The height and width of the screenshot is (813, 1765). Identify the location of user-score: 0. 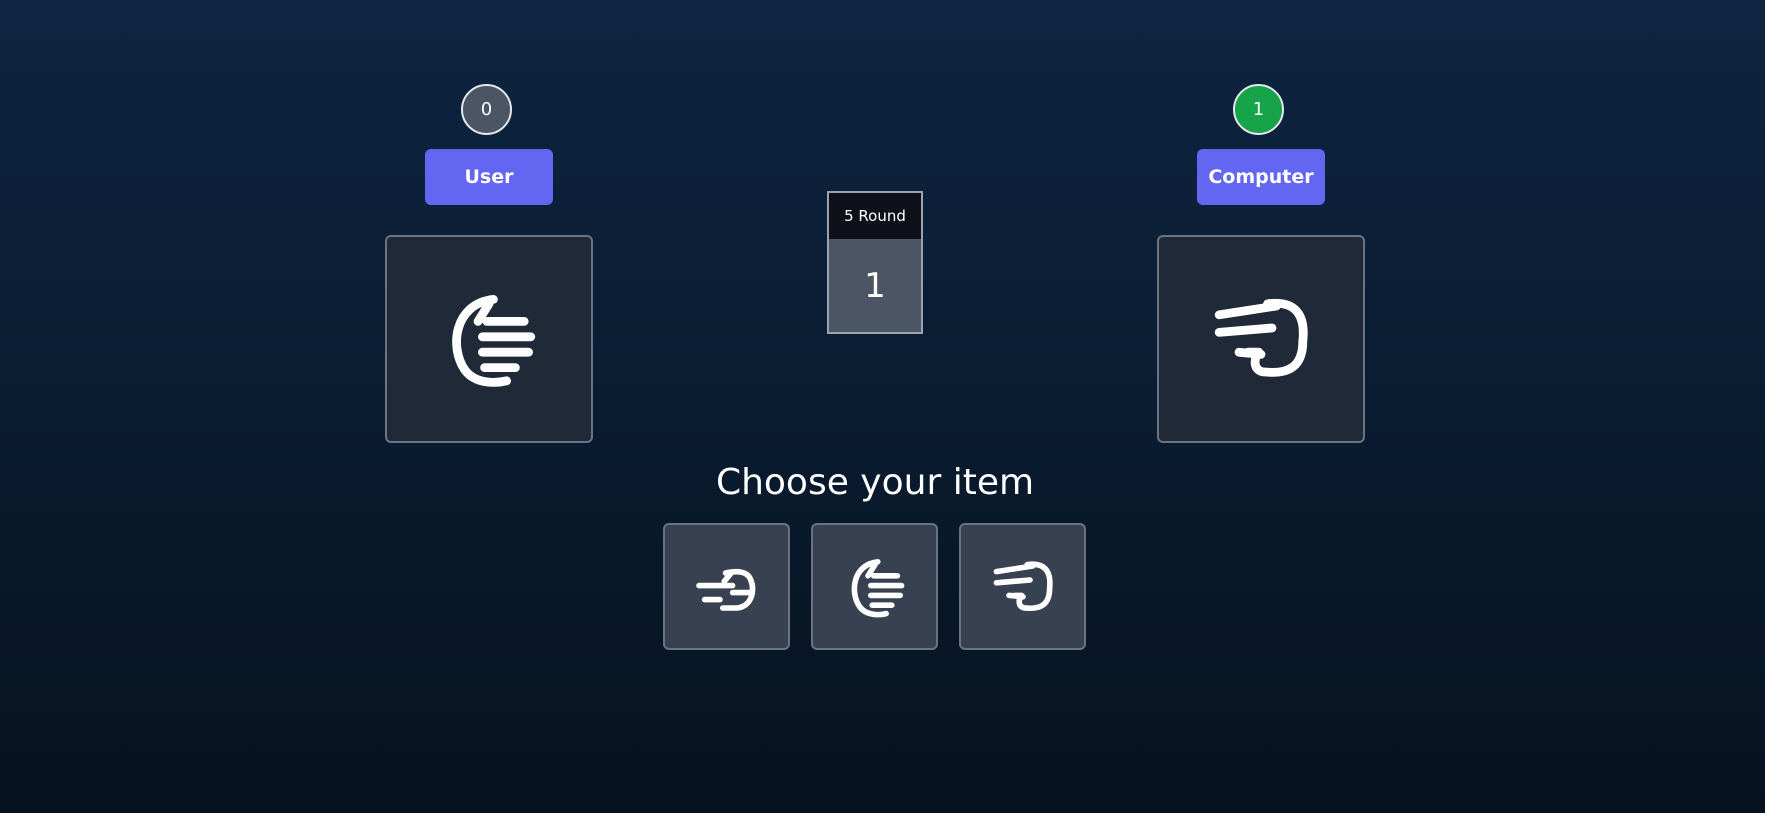
(486, 109).